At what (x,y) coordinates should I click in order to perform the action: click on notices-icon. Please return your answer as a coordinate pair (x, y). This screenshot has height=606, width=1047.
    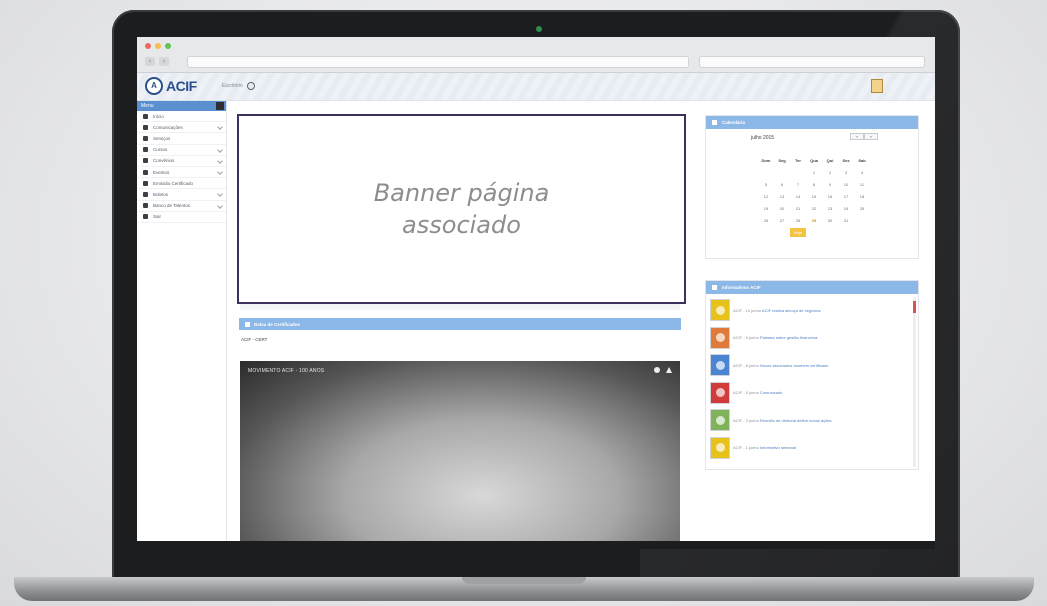
    Looking at the image, I should click on (714, 287).